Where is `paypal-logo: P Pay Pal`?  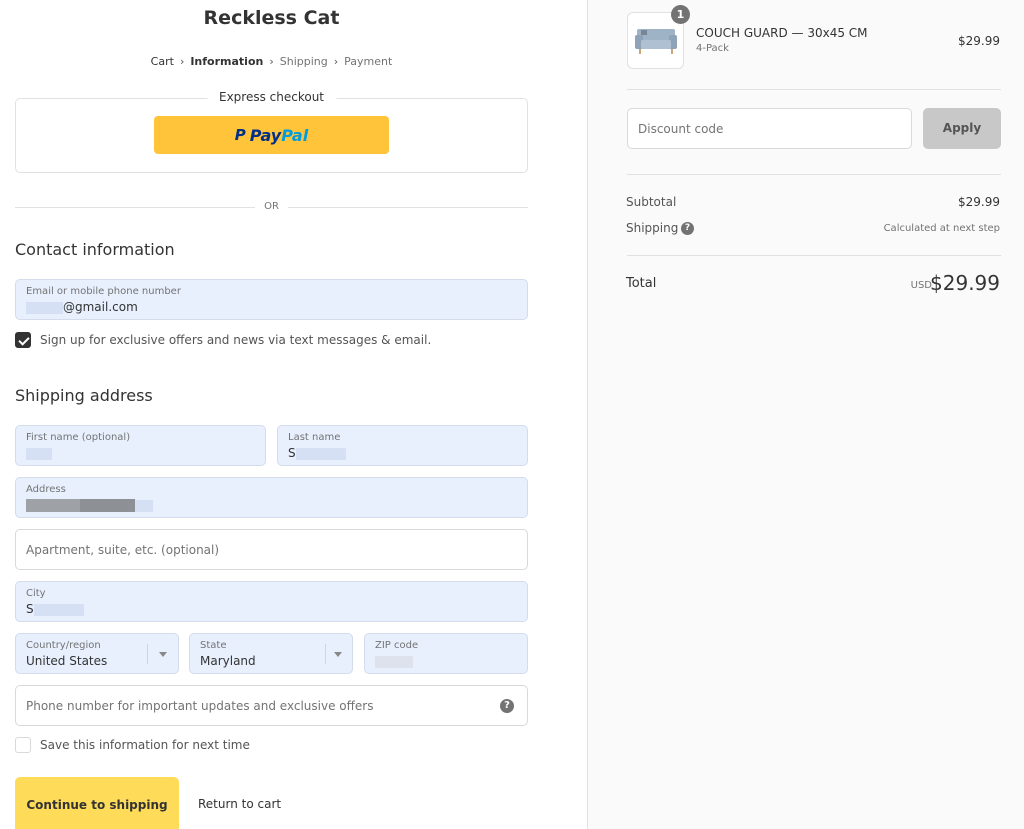 paypal-logo: P Pay Pal is located at coordinates (271, 135).